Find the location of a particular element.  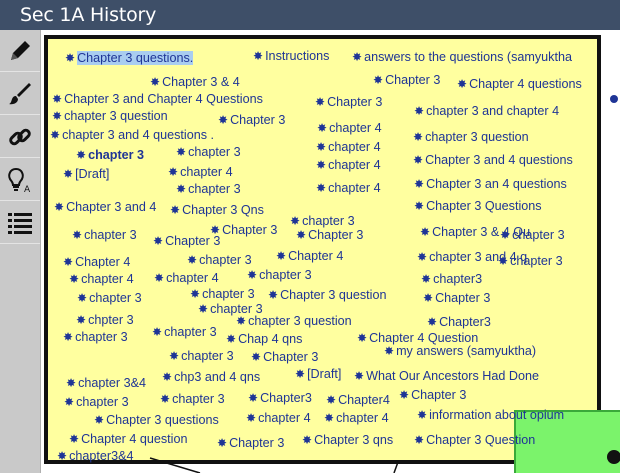

note-link: ✸ Chapter 3 Questions is located at coordinates (478, 206).